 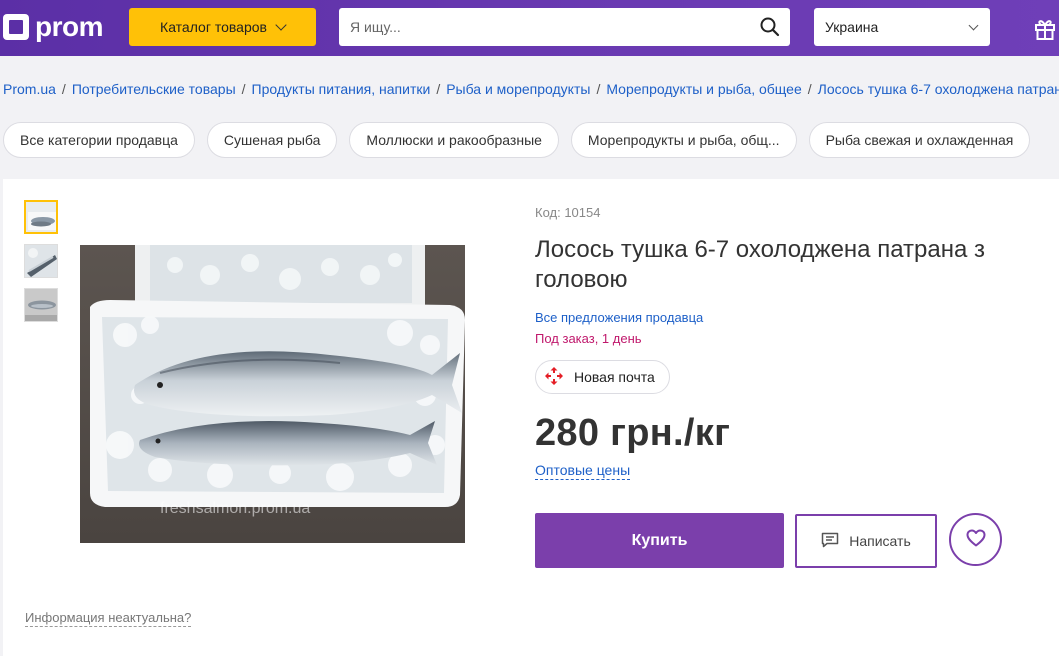 I want to click on write-label: Написать, so click(x=880, y=541).